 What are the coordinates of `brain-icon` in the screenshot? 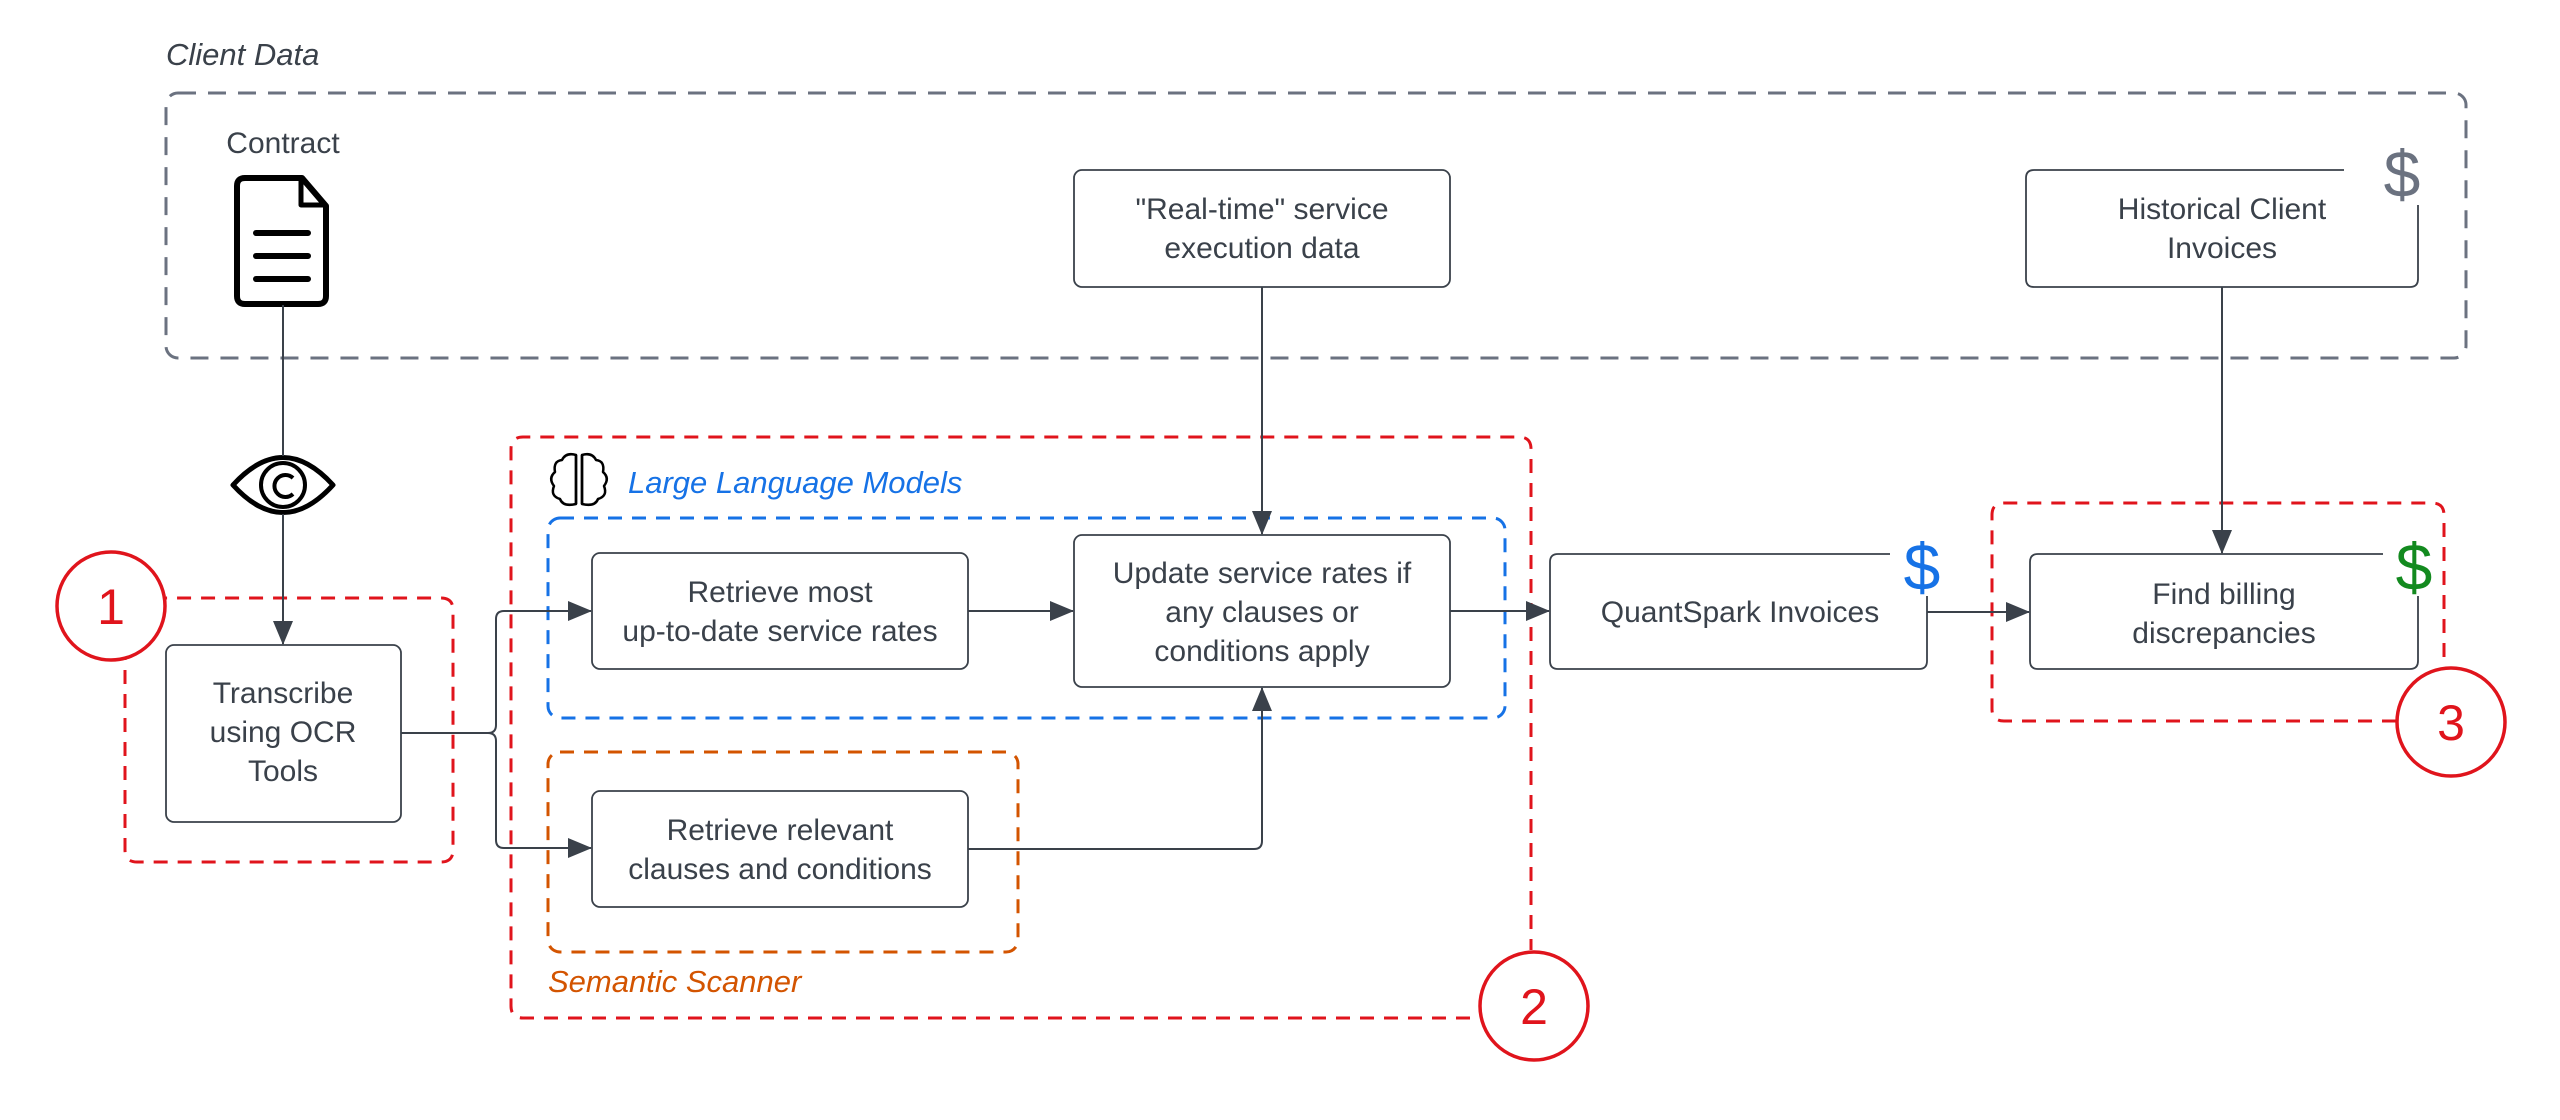 It's located at (579, 479).